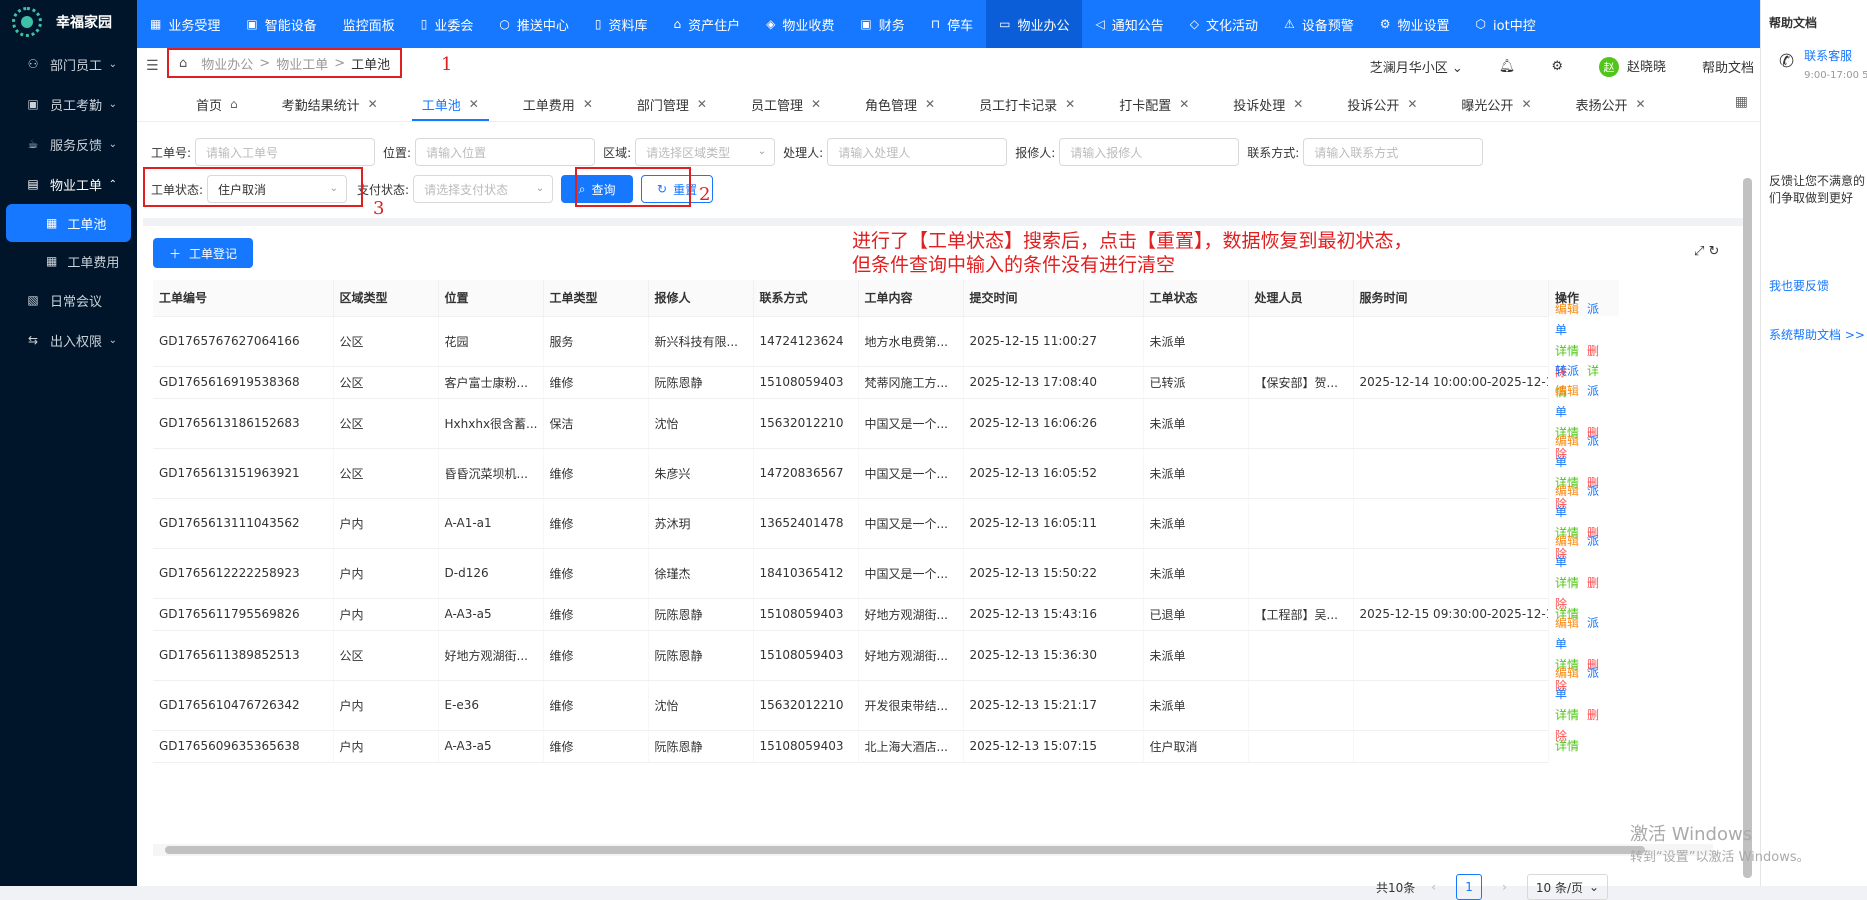  What do you see at coordinates (1506, 24) in the screenshot?
I see `nav-iot: ⬡ iot中控` at bounding box center [1506, 24].